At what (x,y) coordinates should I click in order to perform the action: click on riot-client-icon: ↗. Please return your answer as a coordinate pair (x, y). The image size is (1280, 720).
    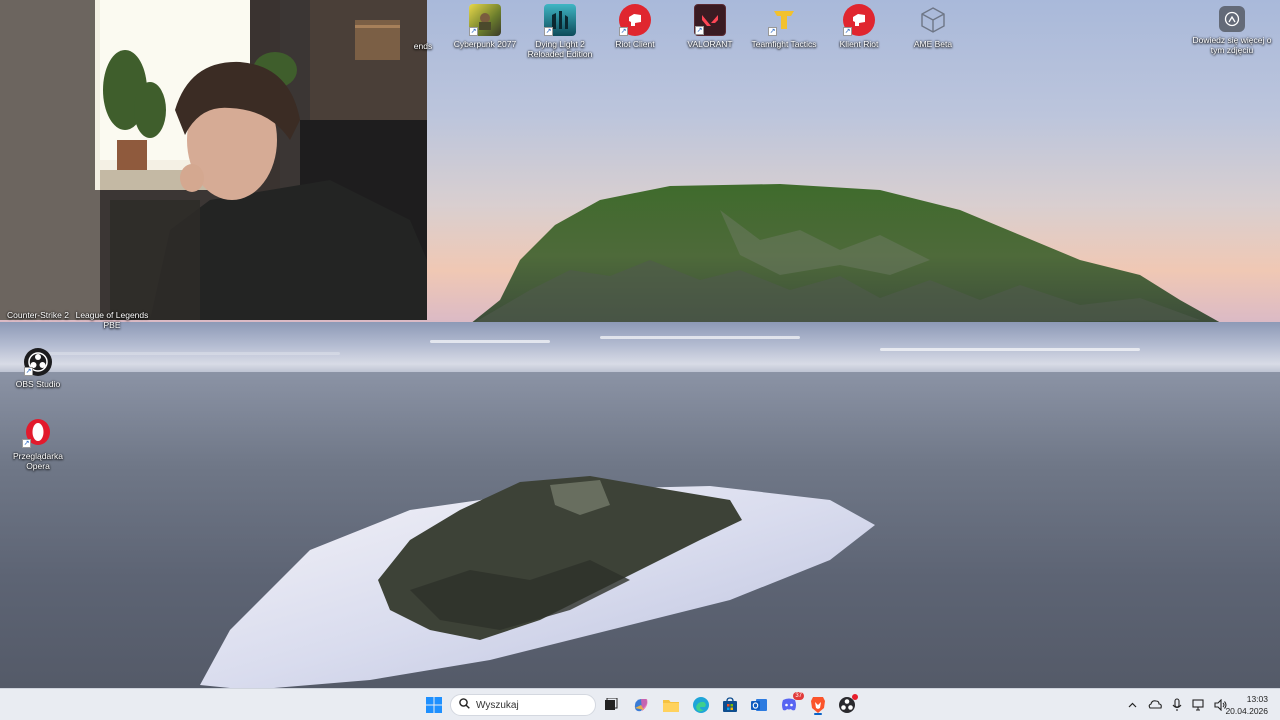
    Looking at the image, I should click on (635, 20).